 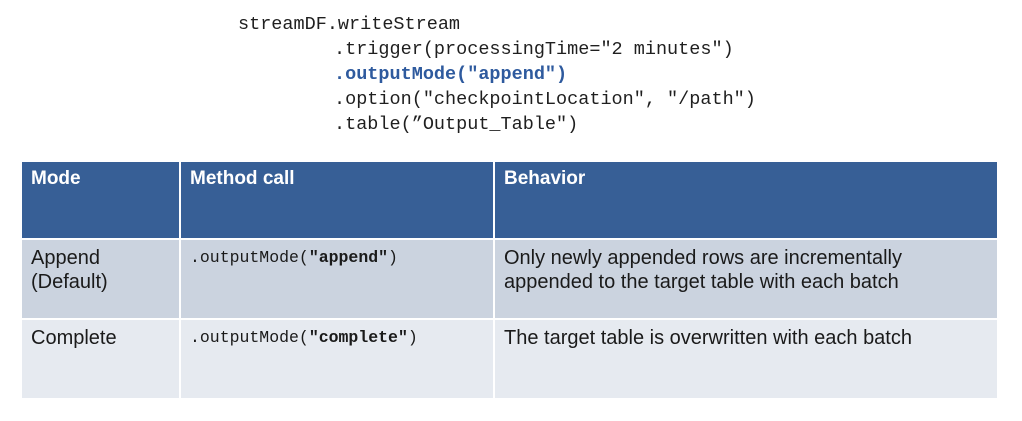 I want to click on header-behavior: Behavior, so click(x=745, y=201).